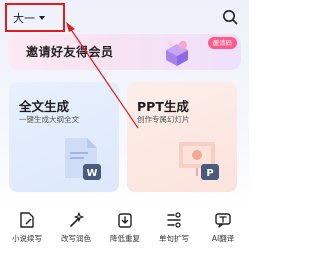 The width and height of the screenshot is (320, 261). What do you see at coordinates (174, 220) in the screenshot?
I see `expand-lines-icon` at bounding box center [174, 220].